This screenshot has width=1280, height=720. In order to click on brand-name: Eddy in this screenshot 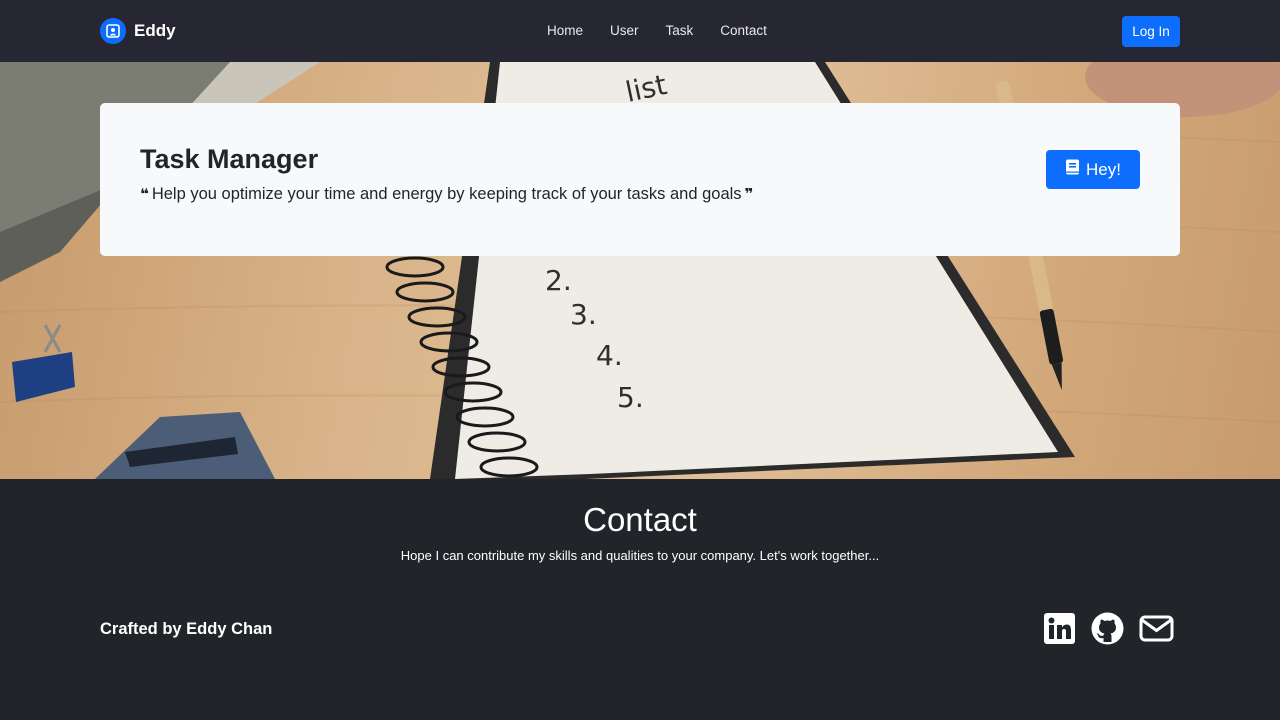, I will do `click(155, 30)`.